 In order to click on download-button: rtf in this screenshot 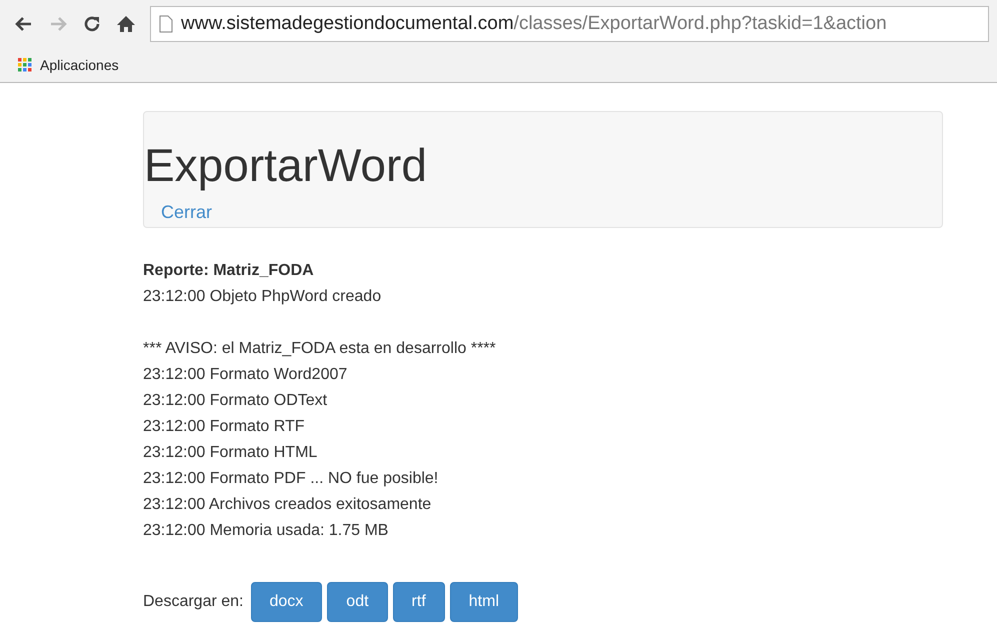, I will do `click(418, 602)`.